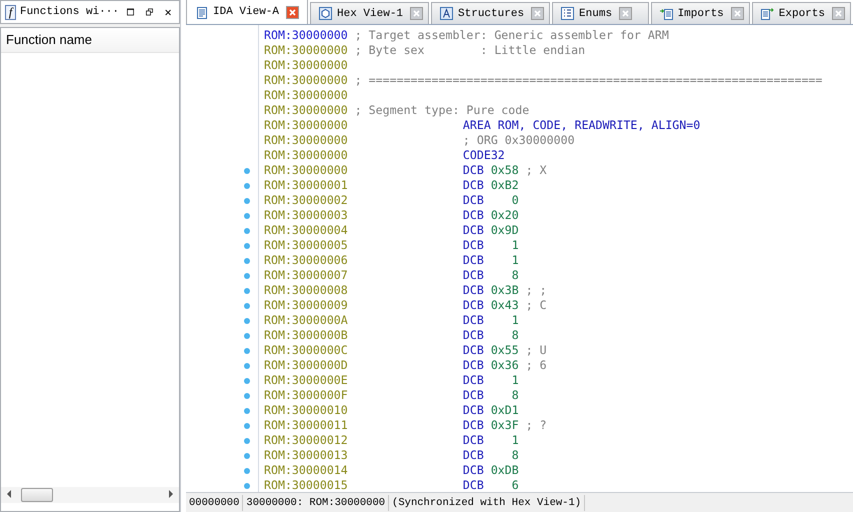 The width and height of the screenshot is (853, 512). I want to click on operand: 0x3F, so click(504, 425).